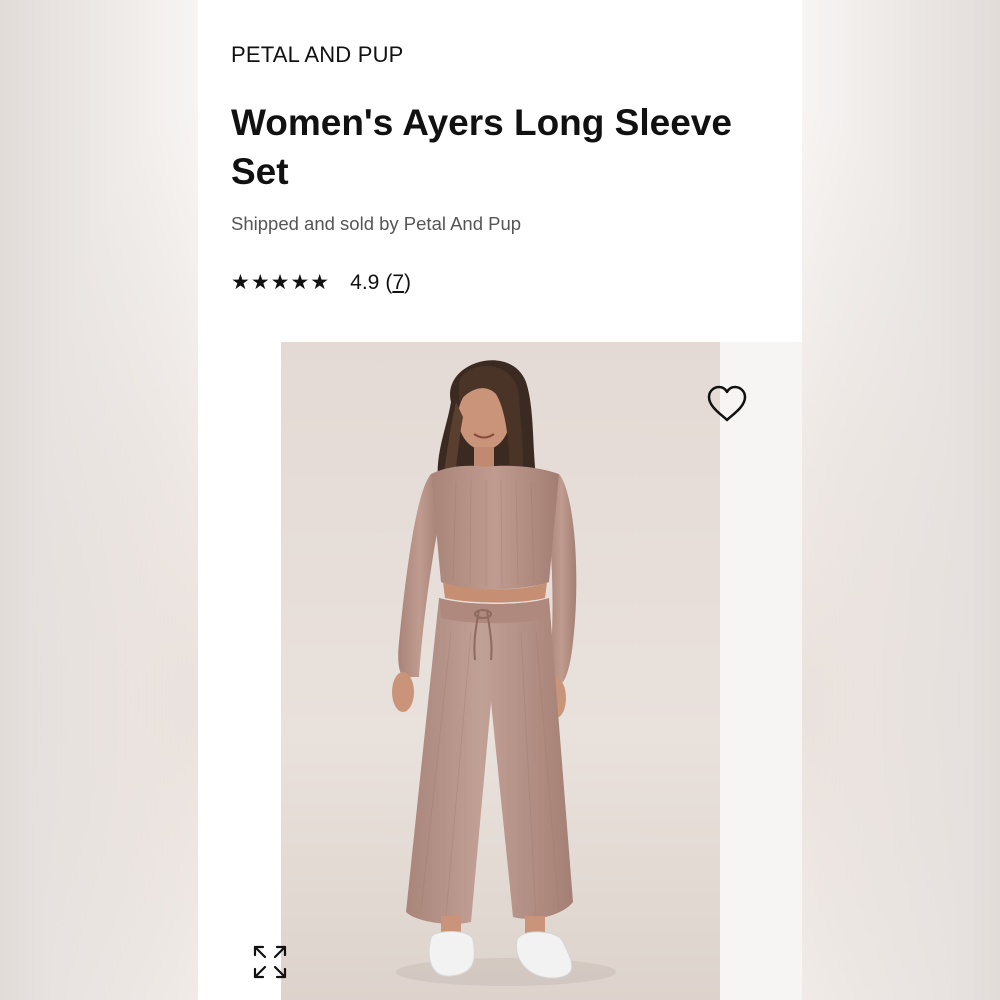 Image resolution: width=1000 pixels, height=1000 pixels. Describe the element at coordinates (281, 282) in the screenshot. I see `star-rating-icon: ★★★★★` at that location.